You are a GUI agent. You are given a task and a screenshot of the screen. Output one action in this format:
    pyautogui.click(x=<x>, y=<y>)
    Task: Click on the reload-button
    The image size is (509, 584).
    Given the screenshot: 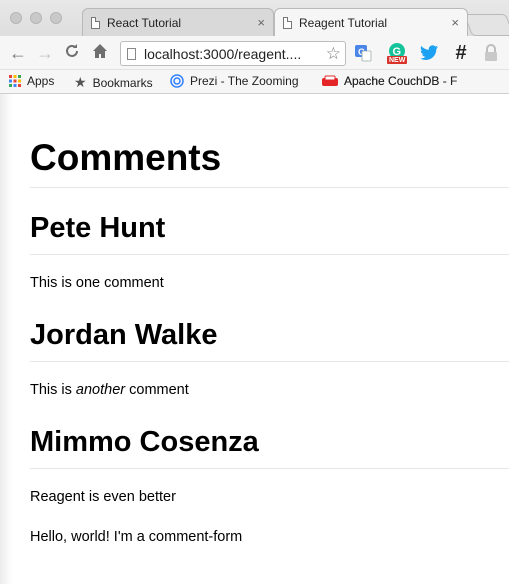 What is the action you would take?
    pyautogui.click(x=72, y=53)
    